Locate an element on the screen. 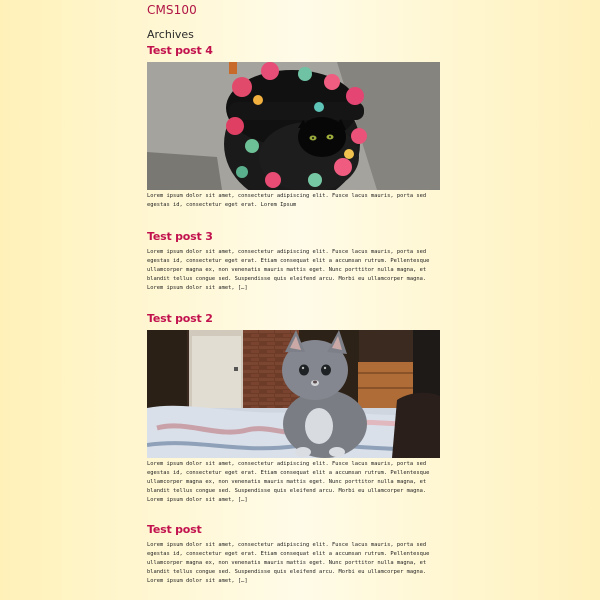  post-title-link: Test post 3 is located at coordinates (293, 238).